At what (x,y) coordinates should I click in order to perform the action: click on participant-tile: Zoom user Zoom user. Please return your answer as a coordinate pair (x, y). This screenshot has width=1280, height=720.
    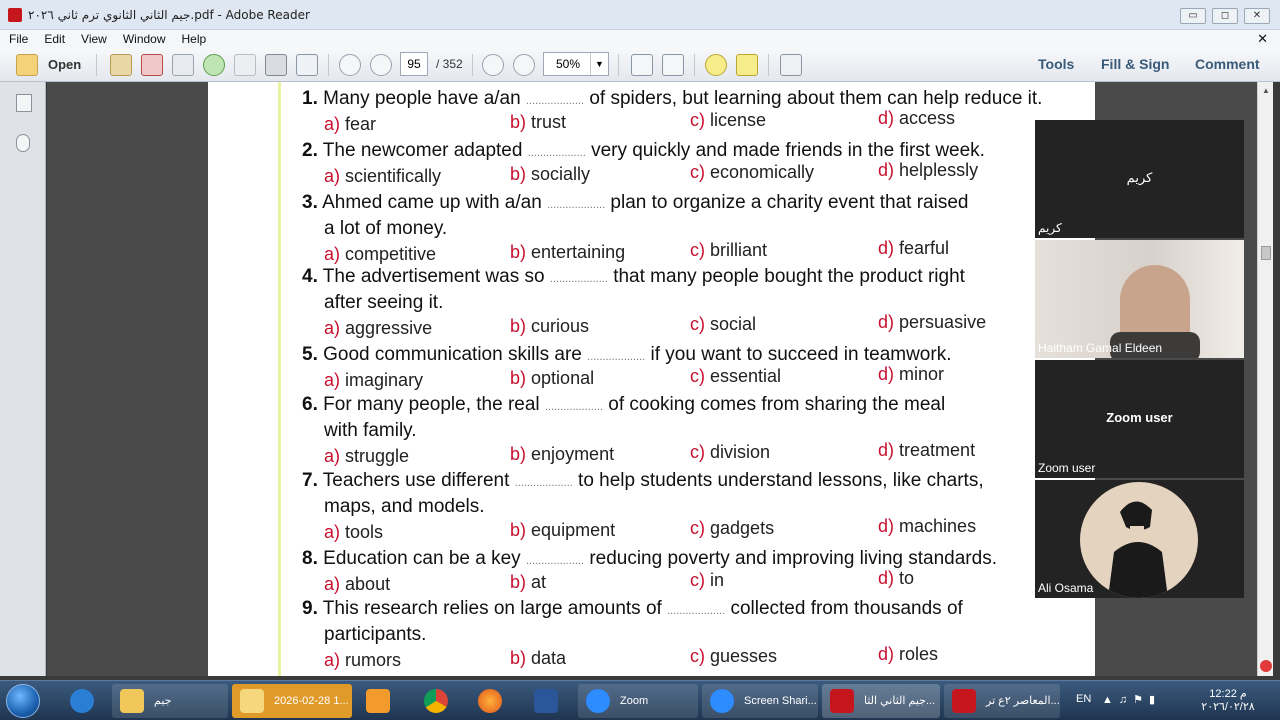
    Looking at the image, I should click on (1139, 419).